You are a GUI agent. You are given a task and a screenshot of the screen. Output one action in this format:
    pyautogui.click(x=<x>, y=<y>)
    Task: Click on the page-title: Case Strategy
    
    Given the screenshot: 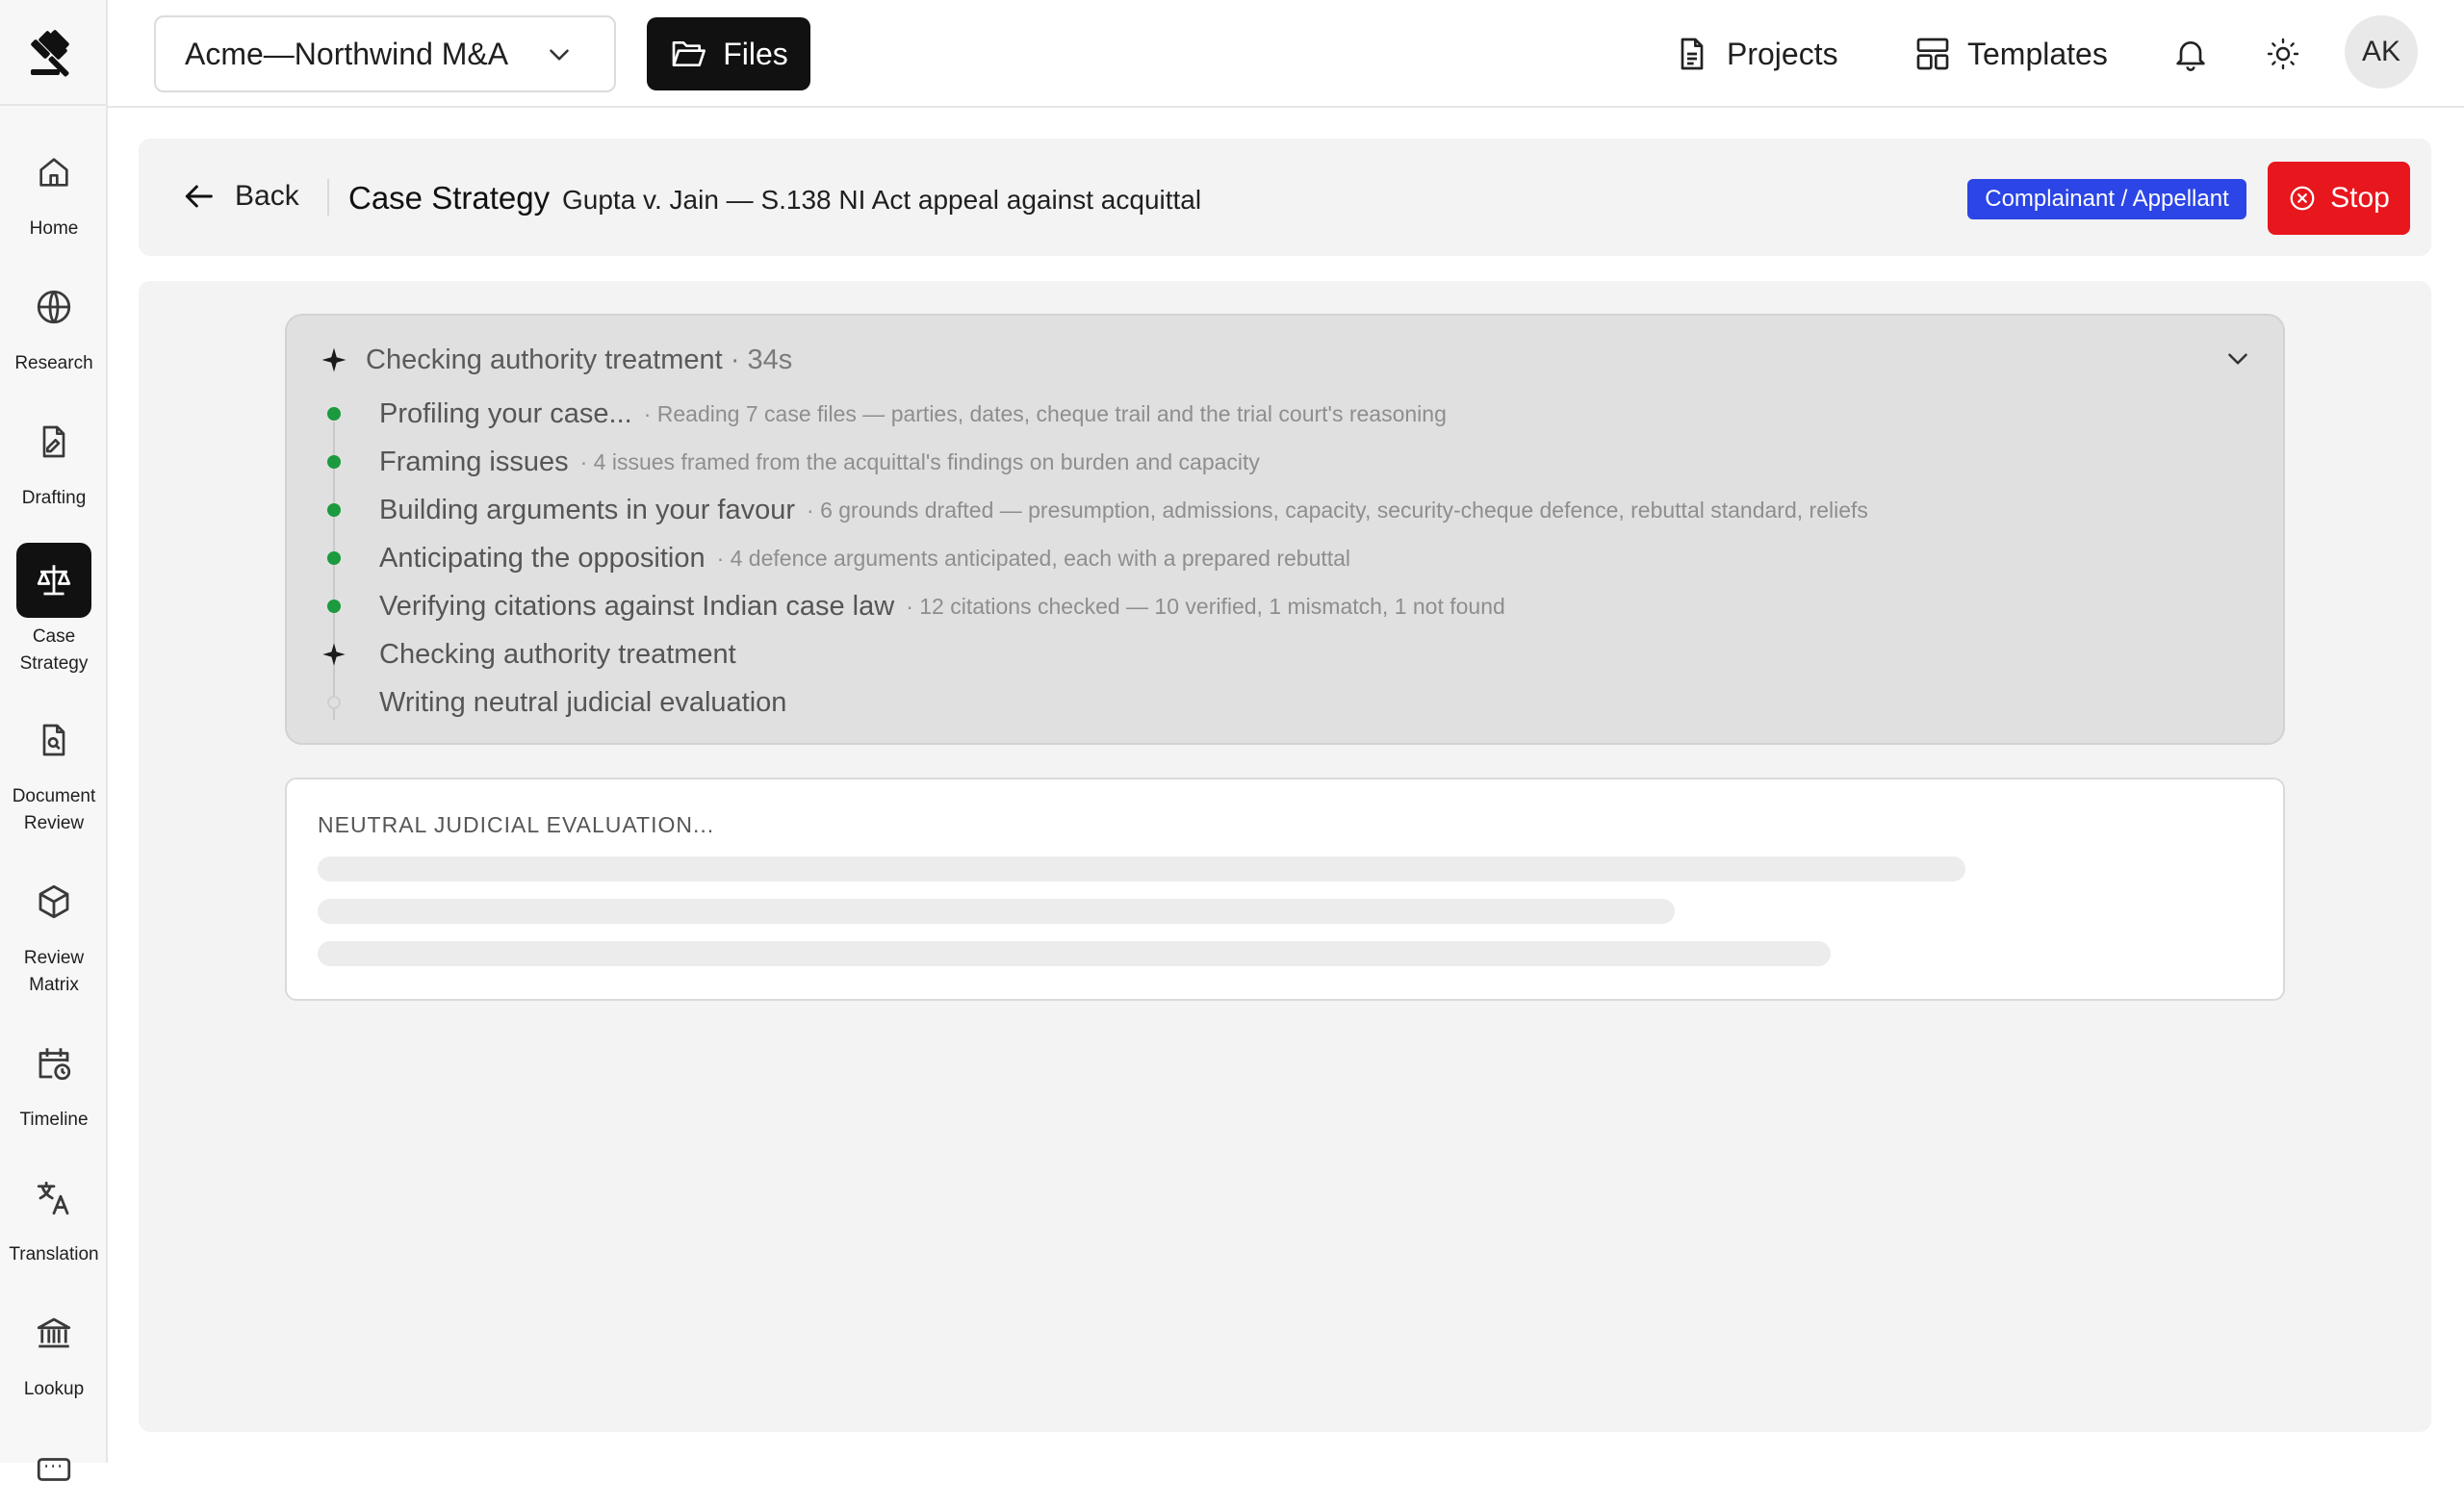 What is the action you would take?
    pyautogui.click(x=449, y=198)
    